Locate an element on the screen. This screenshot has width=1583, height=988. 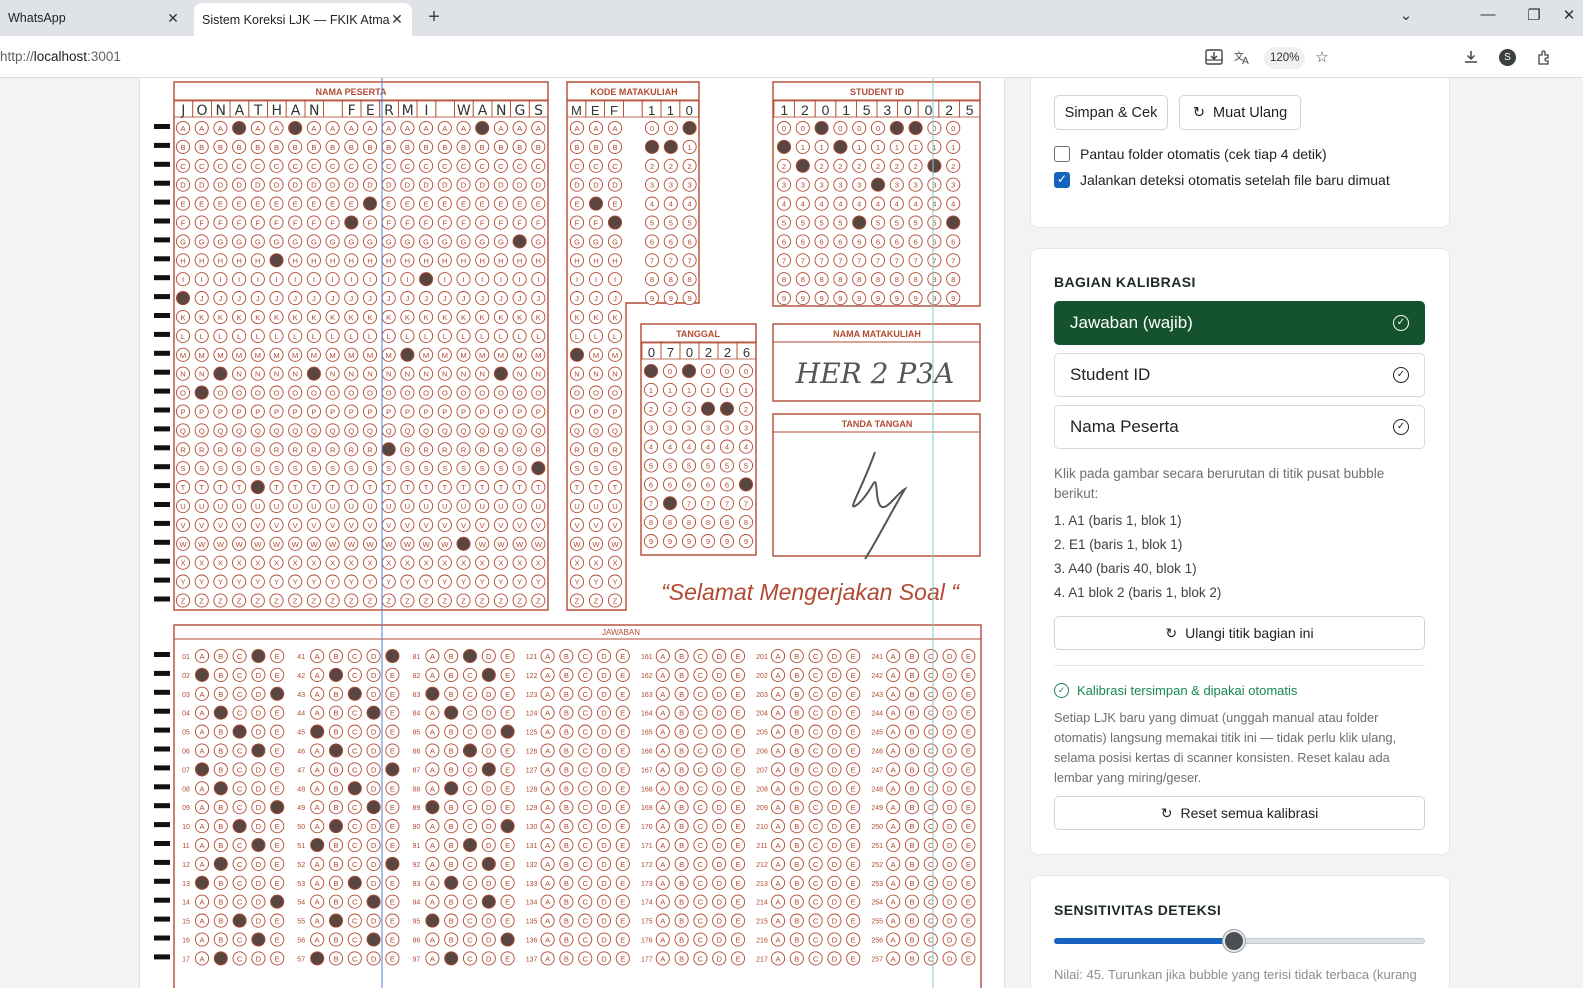
auto-watch-checkbox is located at coordinates (1062, 154).